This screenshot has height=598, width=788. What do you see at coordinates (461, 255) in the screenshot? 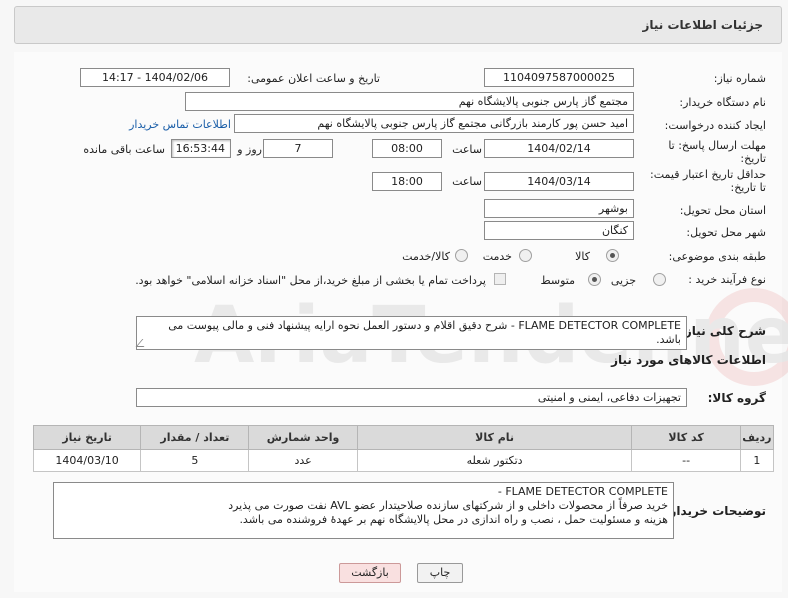
I see `category-radio-both` at bounding box center [461, 255].